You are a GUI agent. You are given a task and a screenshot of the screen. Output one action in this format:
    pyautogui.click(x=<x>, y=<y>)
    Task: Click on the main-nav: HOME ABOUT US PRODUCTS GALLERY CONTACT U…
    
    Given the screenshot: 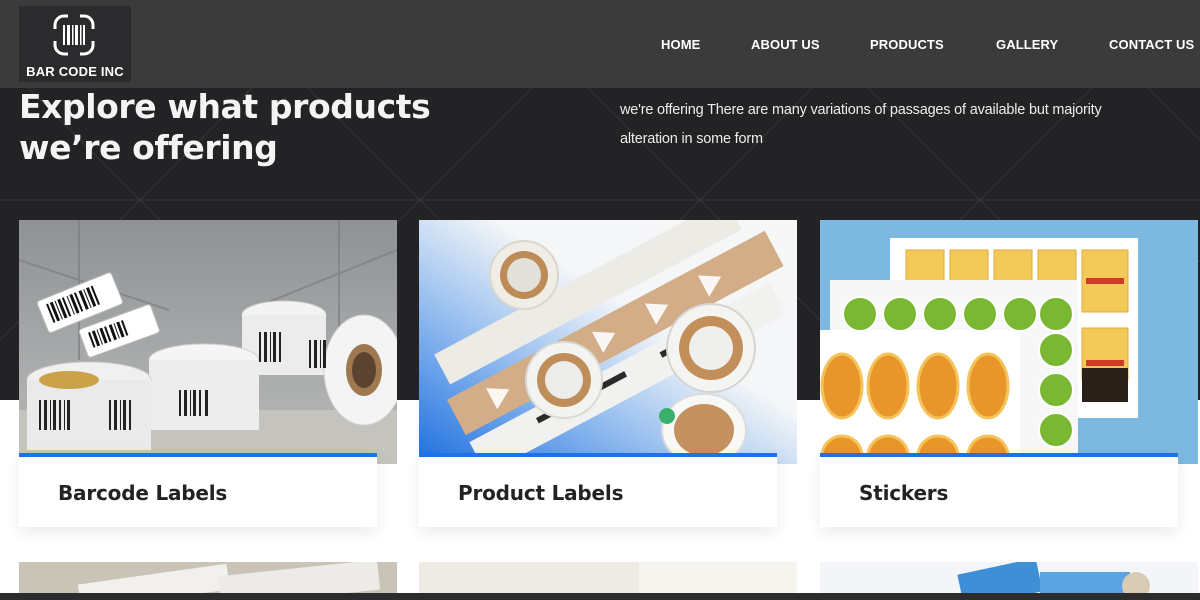 What is the action you would take?
    pyautogui.click(x=600, y=46)
    